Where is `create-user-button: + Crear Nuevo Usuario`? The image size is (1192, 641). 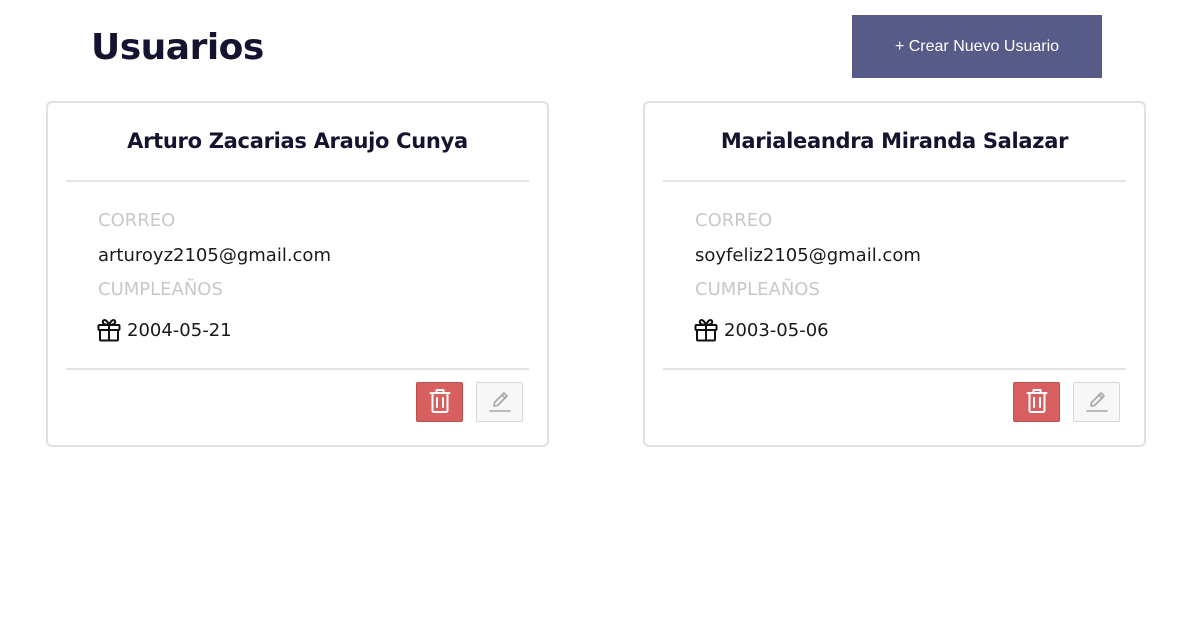 create-user-button: + Crear Nuevo Usuario is located at coordinates (977, 46).